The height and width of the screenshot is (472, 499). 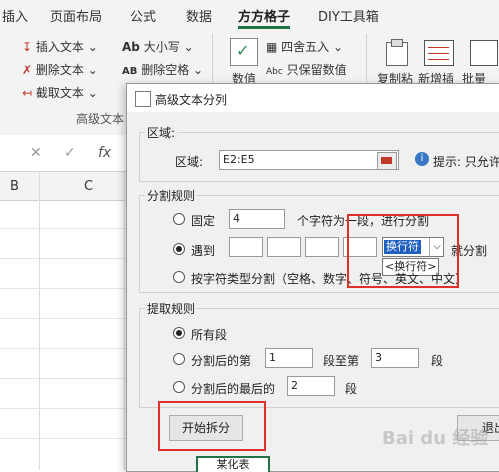 What do you see at coordinates (161, 132) in the screenshot?
I see `region-legend: 区域:` at bounding box center [161, 132].